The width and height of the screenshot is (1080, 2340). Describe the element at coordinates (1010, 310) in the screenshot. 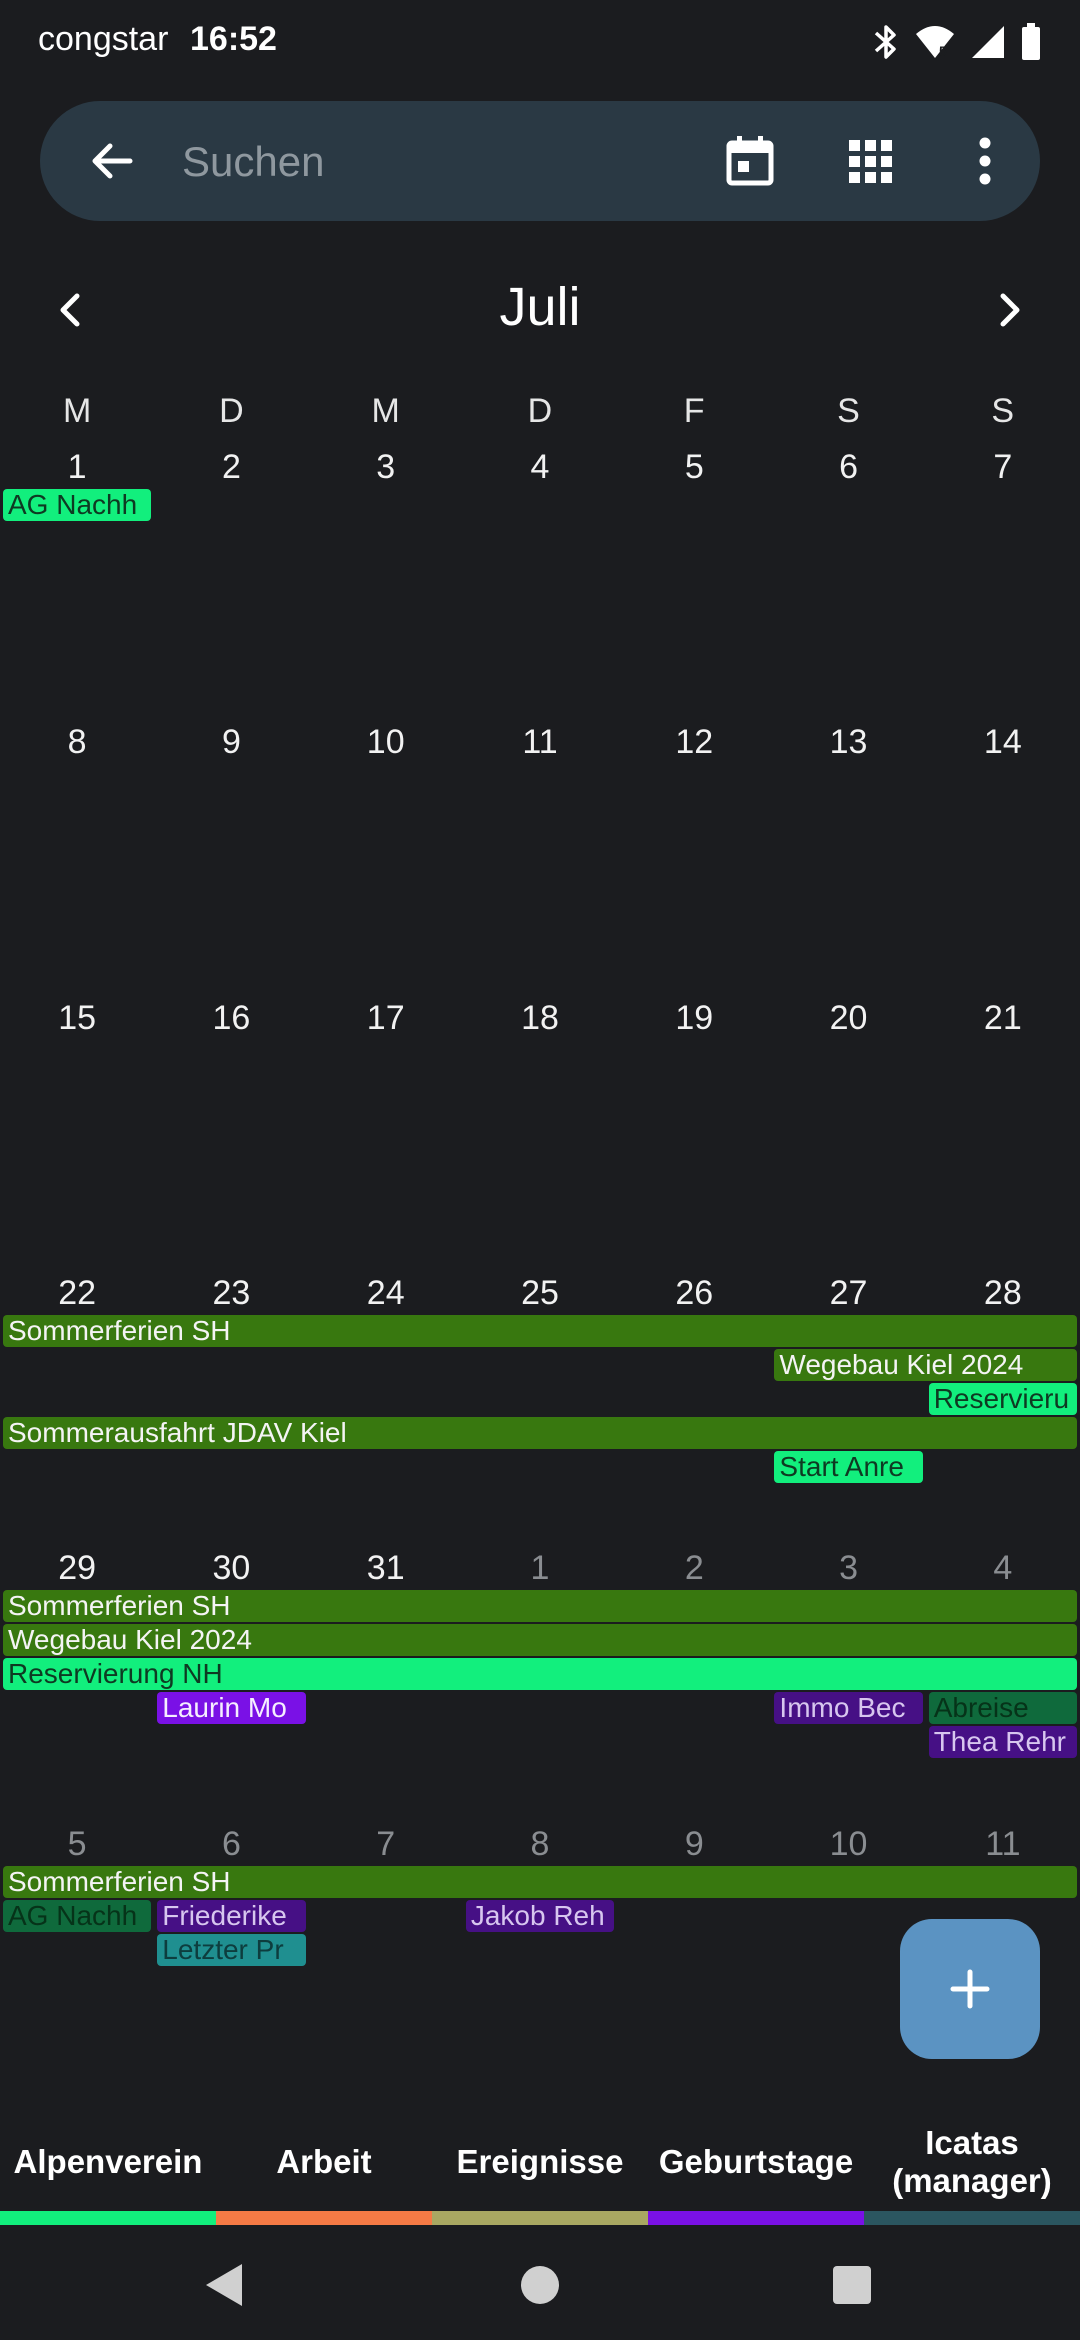

I see `chevron-right-icon` at that location.